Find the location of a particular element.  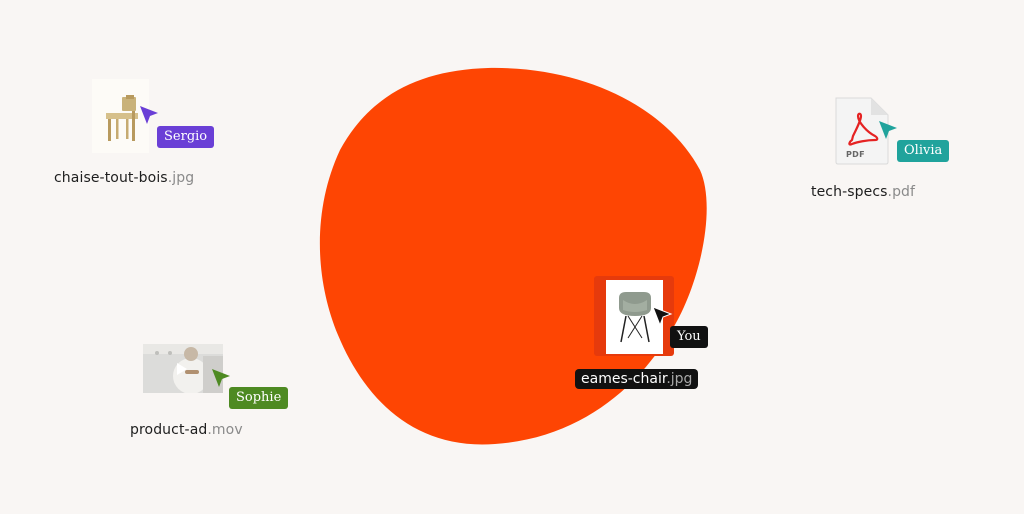

cursor-sergio-icon is located at coordinates (149, 115).